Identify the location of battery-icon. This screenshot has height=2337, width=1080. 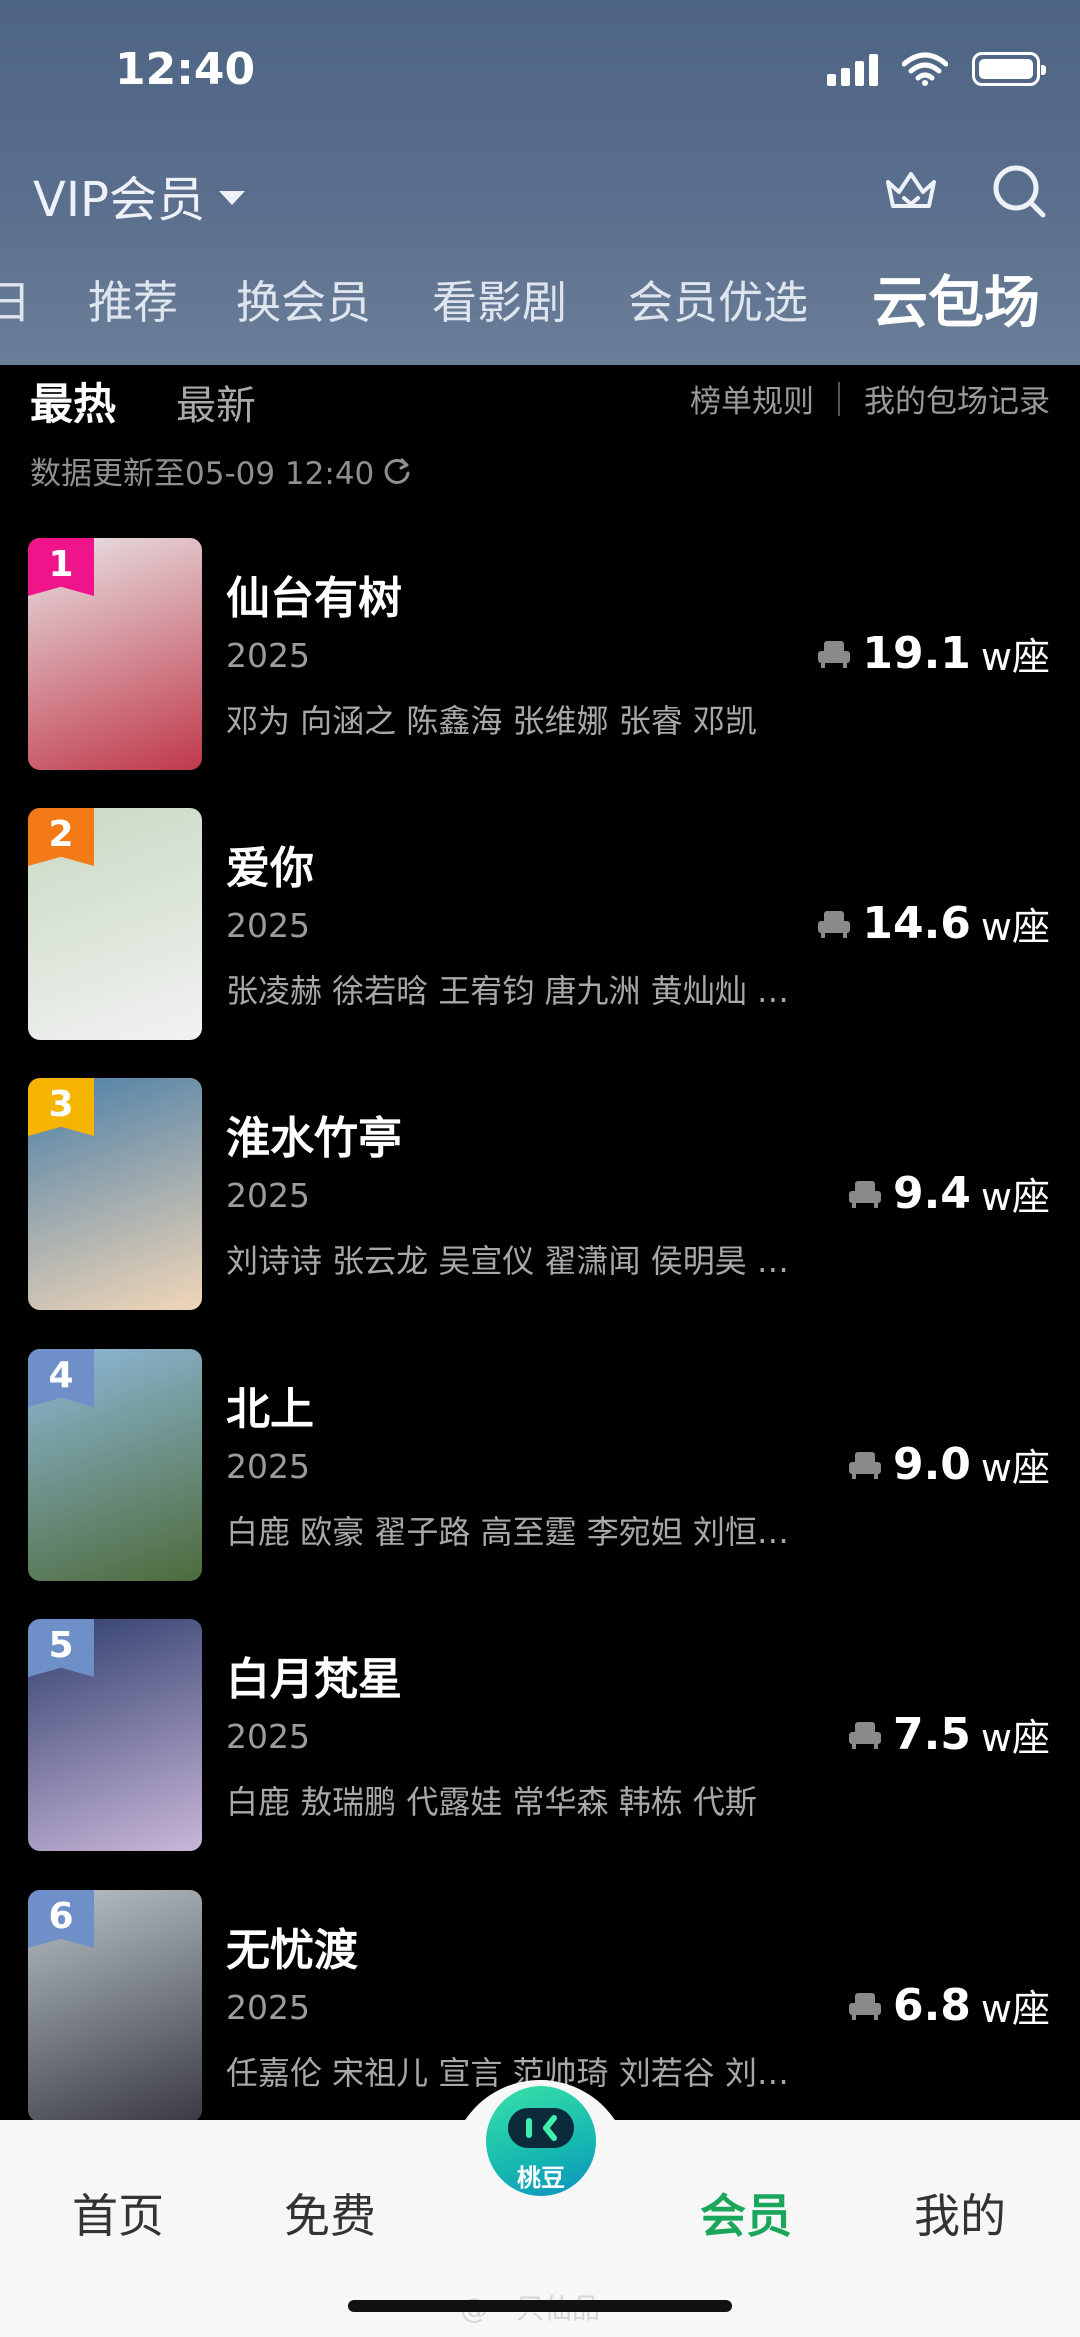
(1009, 69).